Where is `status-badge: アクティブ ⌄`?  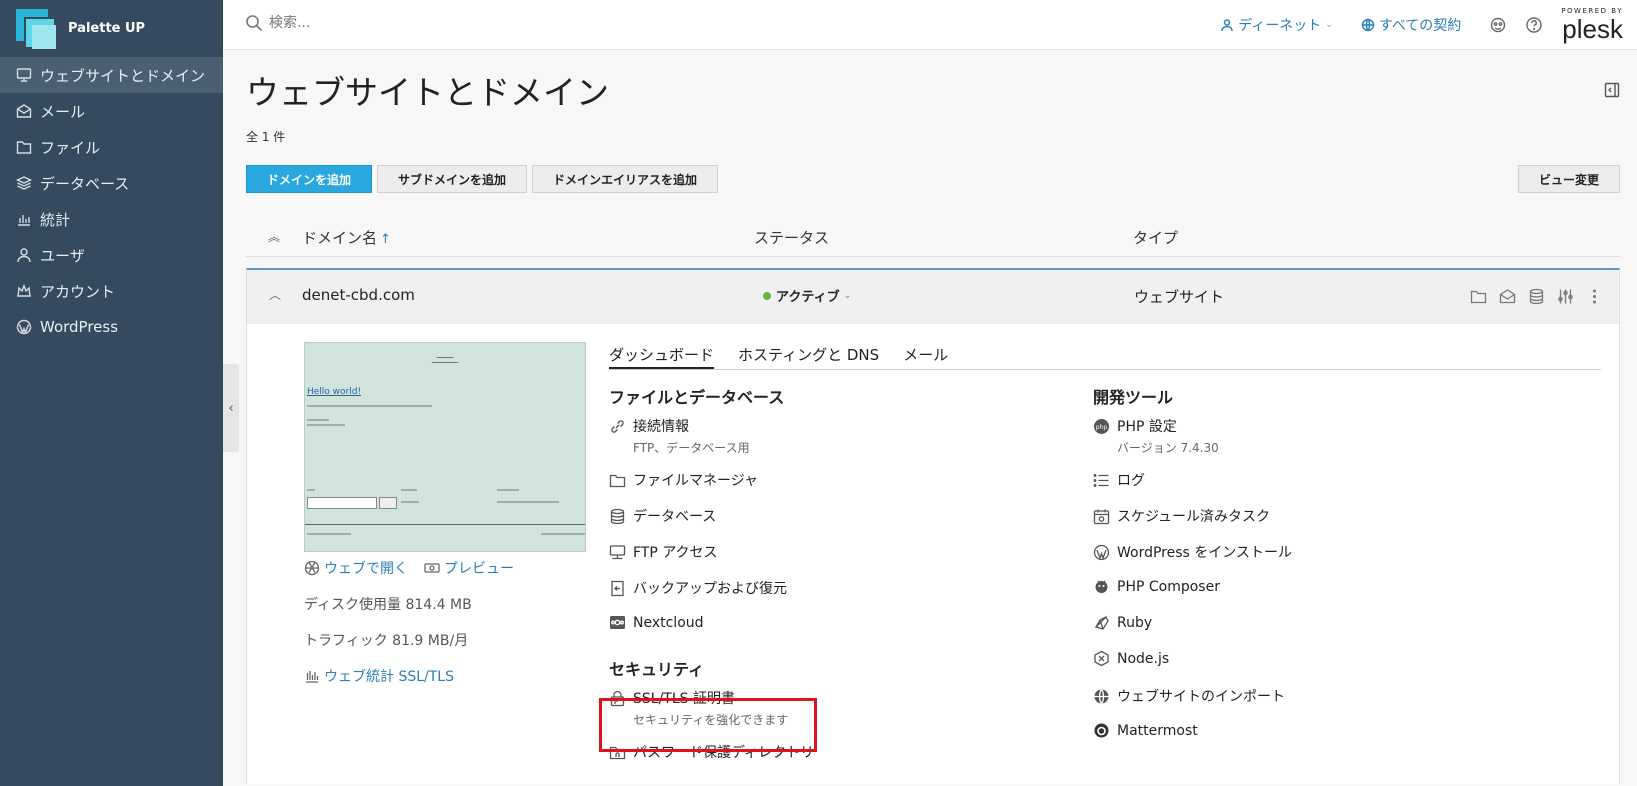
status-badge: アクティブ ⌄ is located at coordinates (807, 295).